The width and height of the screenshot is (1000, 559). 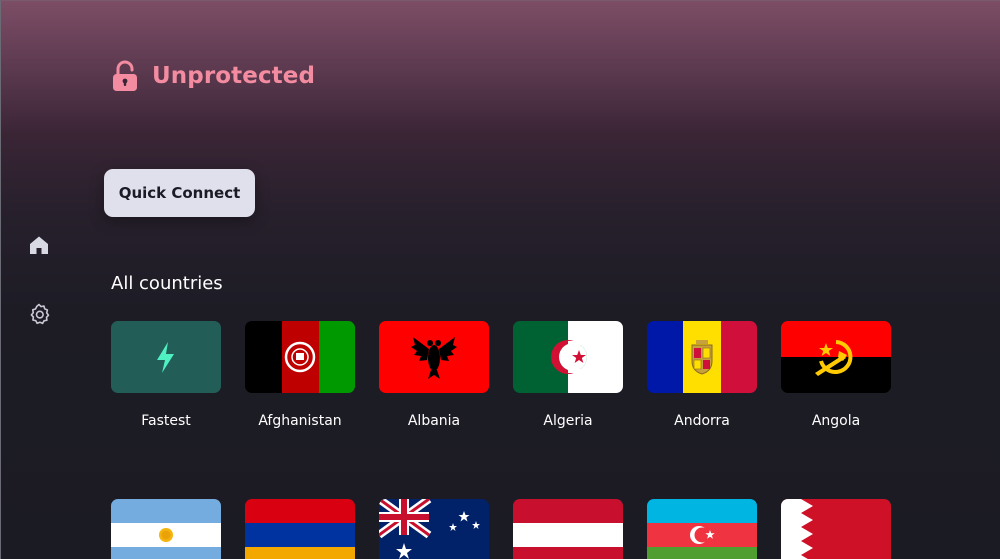 I want to click on quick-connect-button: Quick Connect, so click(x=179, y=193).